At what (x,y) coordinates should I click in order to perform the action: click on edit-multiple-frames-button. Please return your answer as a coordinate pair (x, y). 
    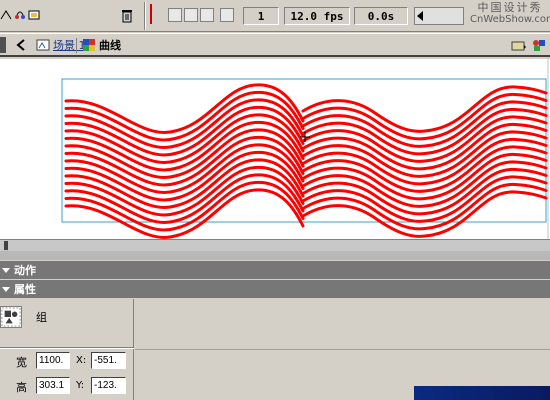
    Looking at the image, I should click on (227, 15).